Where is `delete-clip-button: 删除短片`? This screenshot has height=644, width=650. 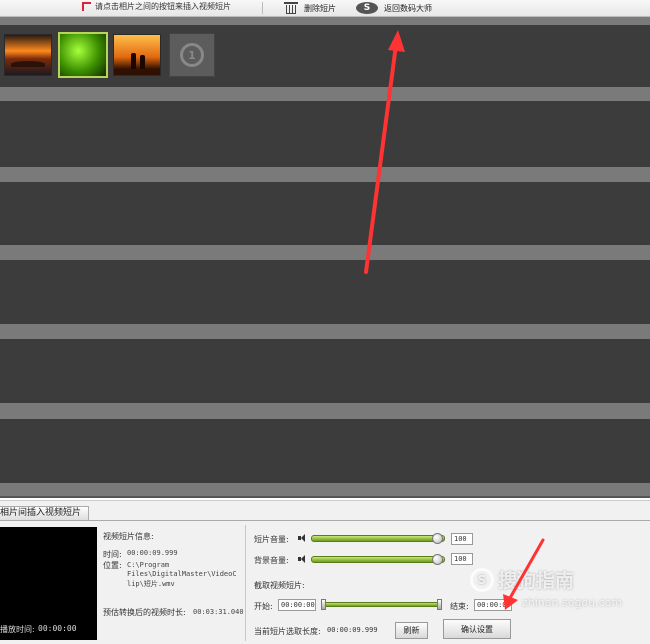 delete-clip-button: 删除短片 is located at coordinates (310, 8).